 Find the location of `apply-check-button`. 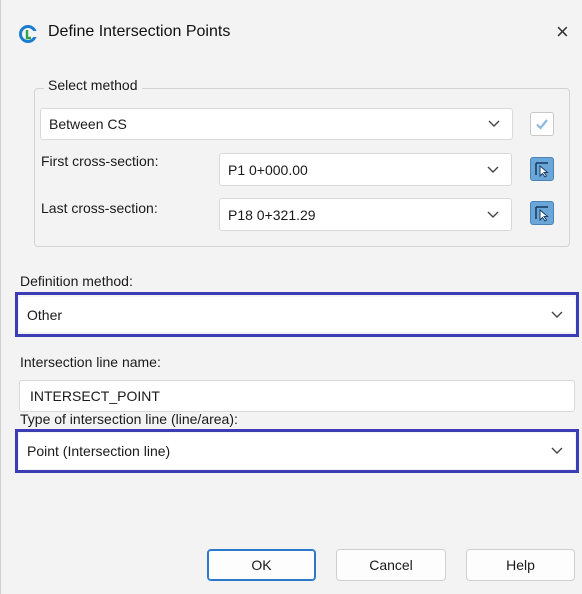

apply-check-button is located at coordinates (542, 124).